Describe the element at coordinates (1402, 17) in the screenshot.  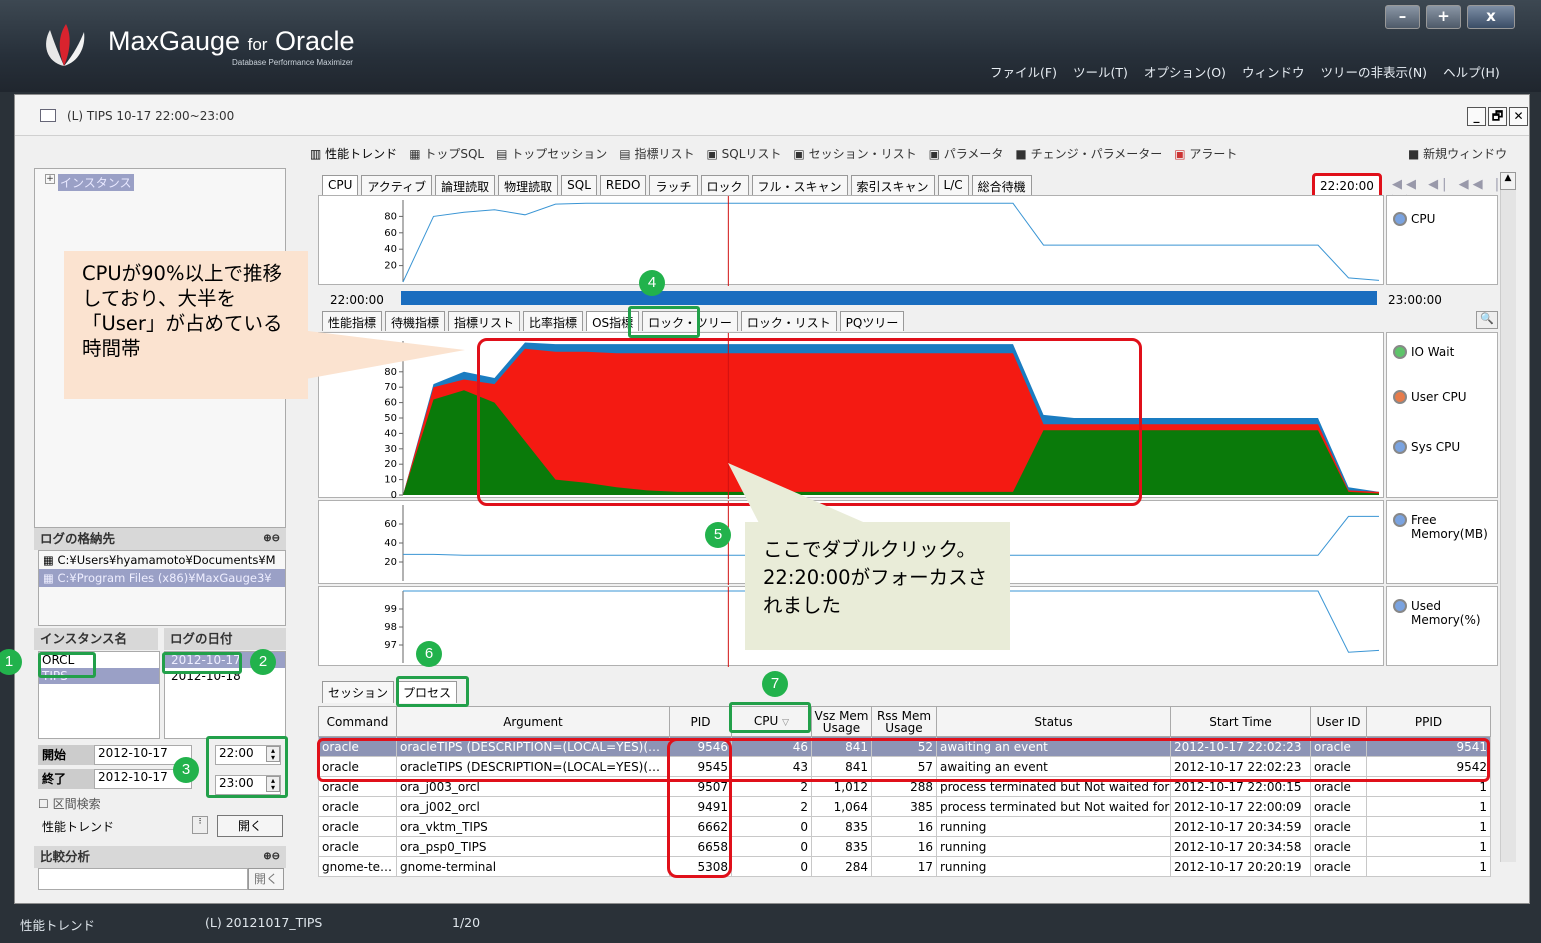
I see `minimize-button: –` at that location.